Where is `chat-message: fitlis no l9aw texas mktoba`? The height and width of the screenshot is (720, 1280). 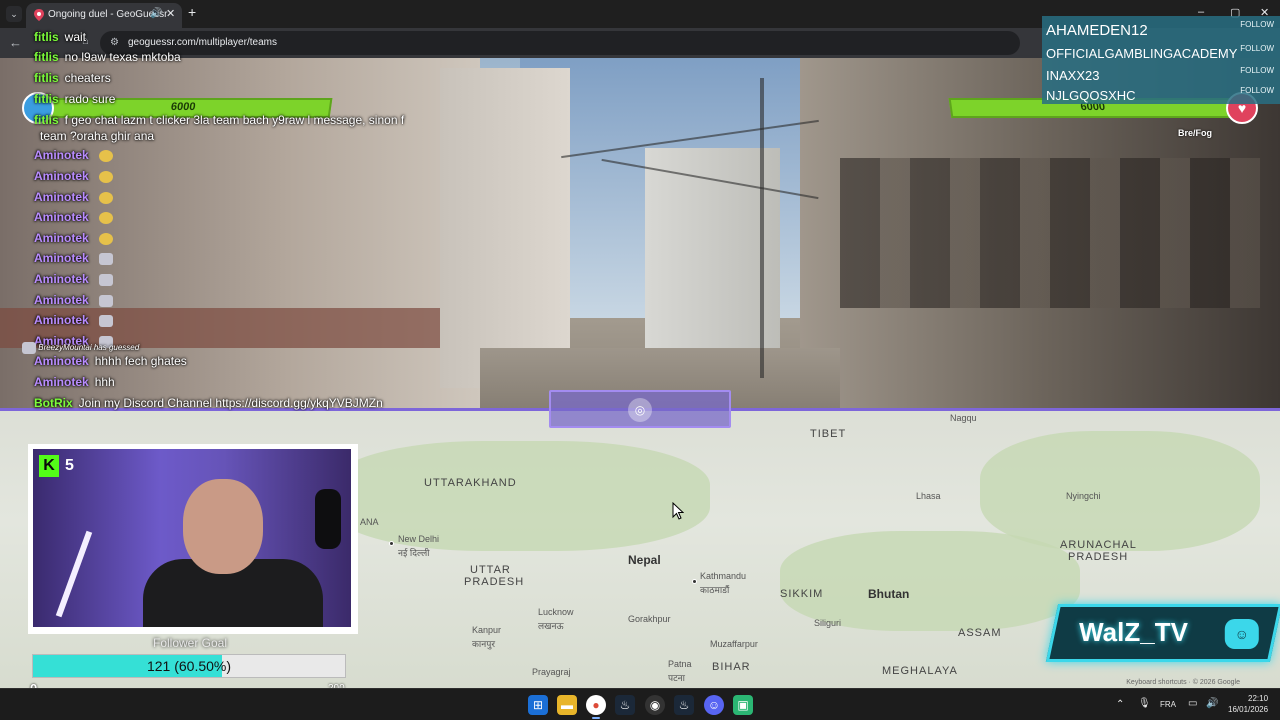
chat-message: fitlis no l9aw texas mktoba is located at coordinates (107, 57).